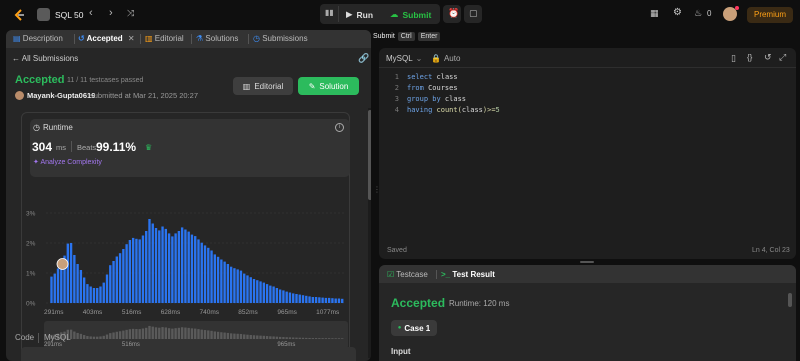  I want to click on x-tick-label: 852ms, so click(248, 312).